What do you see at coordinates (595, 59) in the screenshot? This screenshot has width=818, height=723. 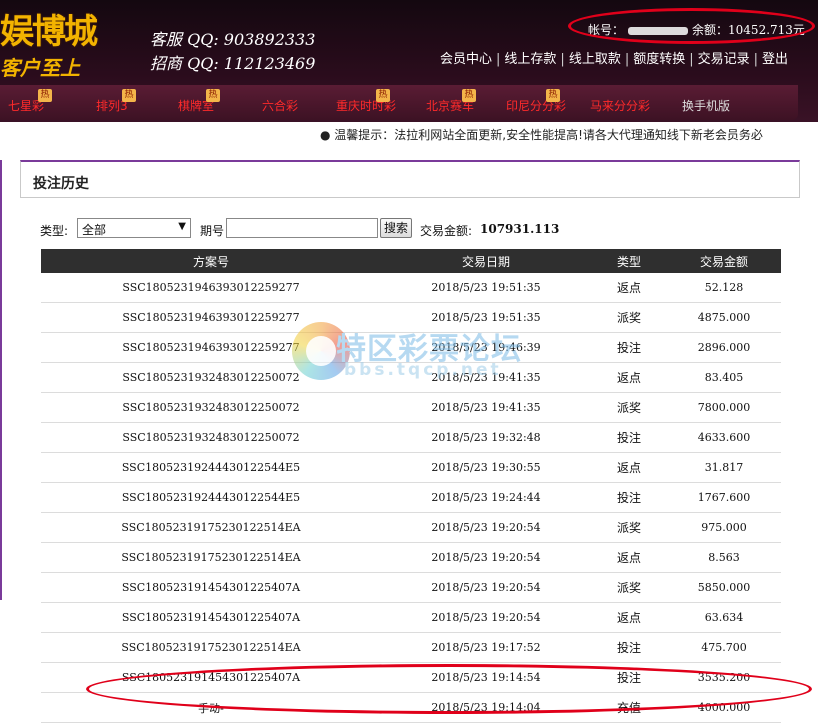 I see `nav-online-withdraw: 线上取款` at bounding box center [595, 59].